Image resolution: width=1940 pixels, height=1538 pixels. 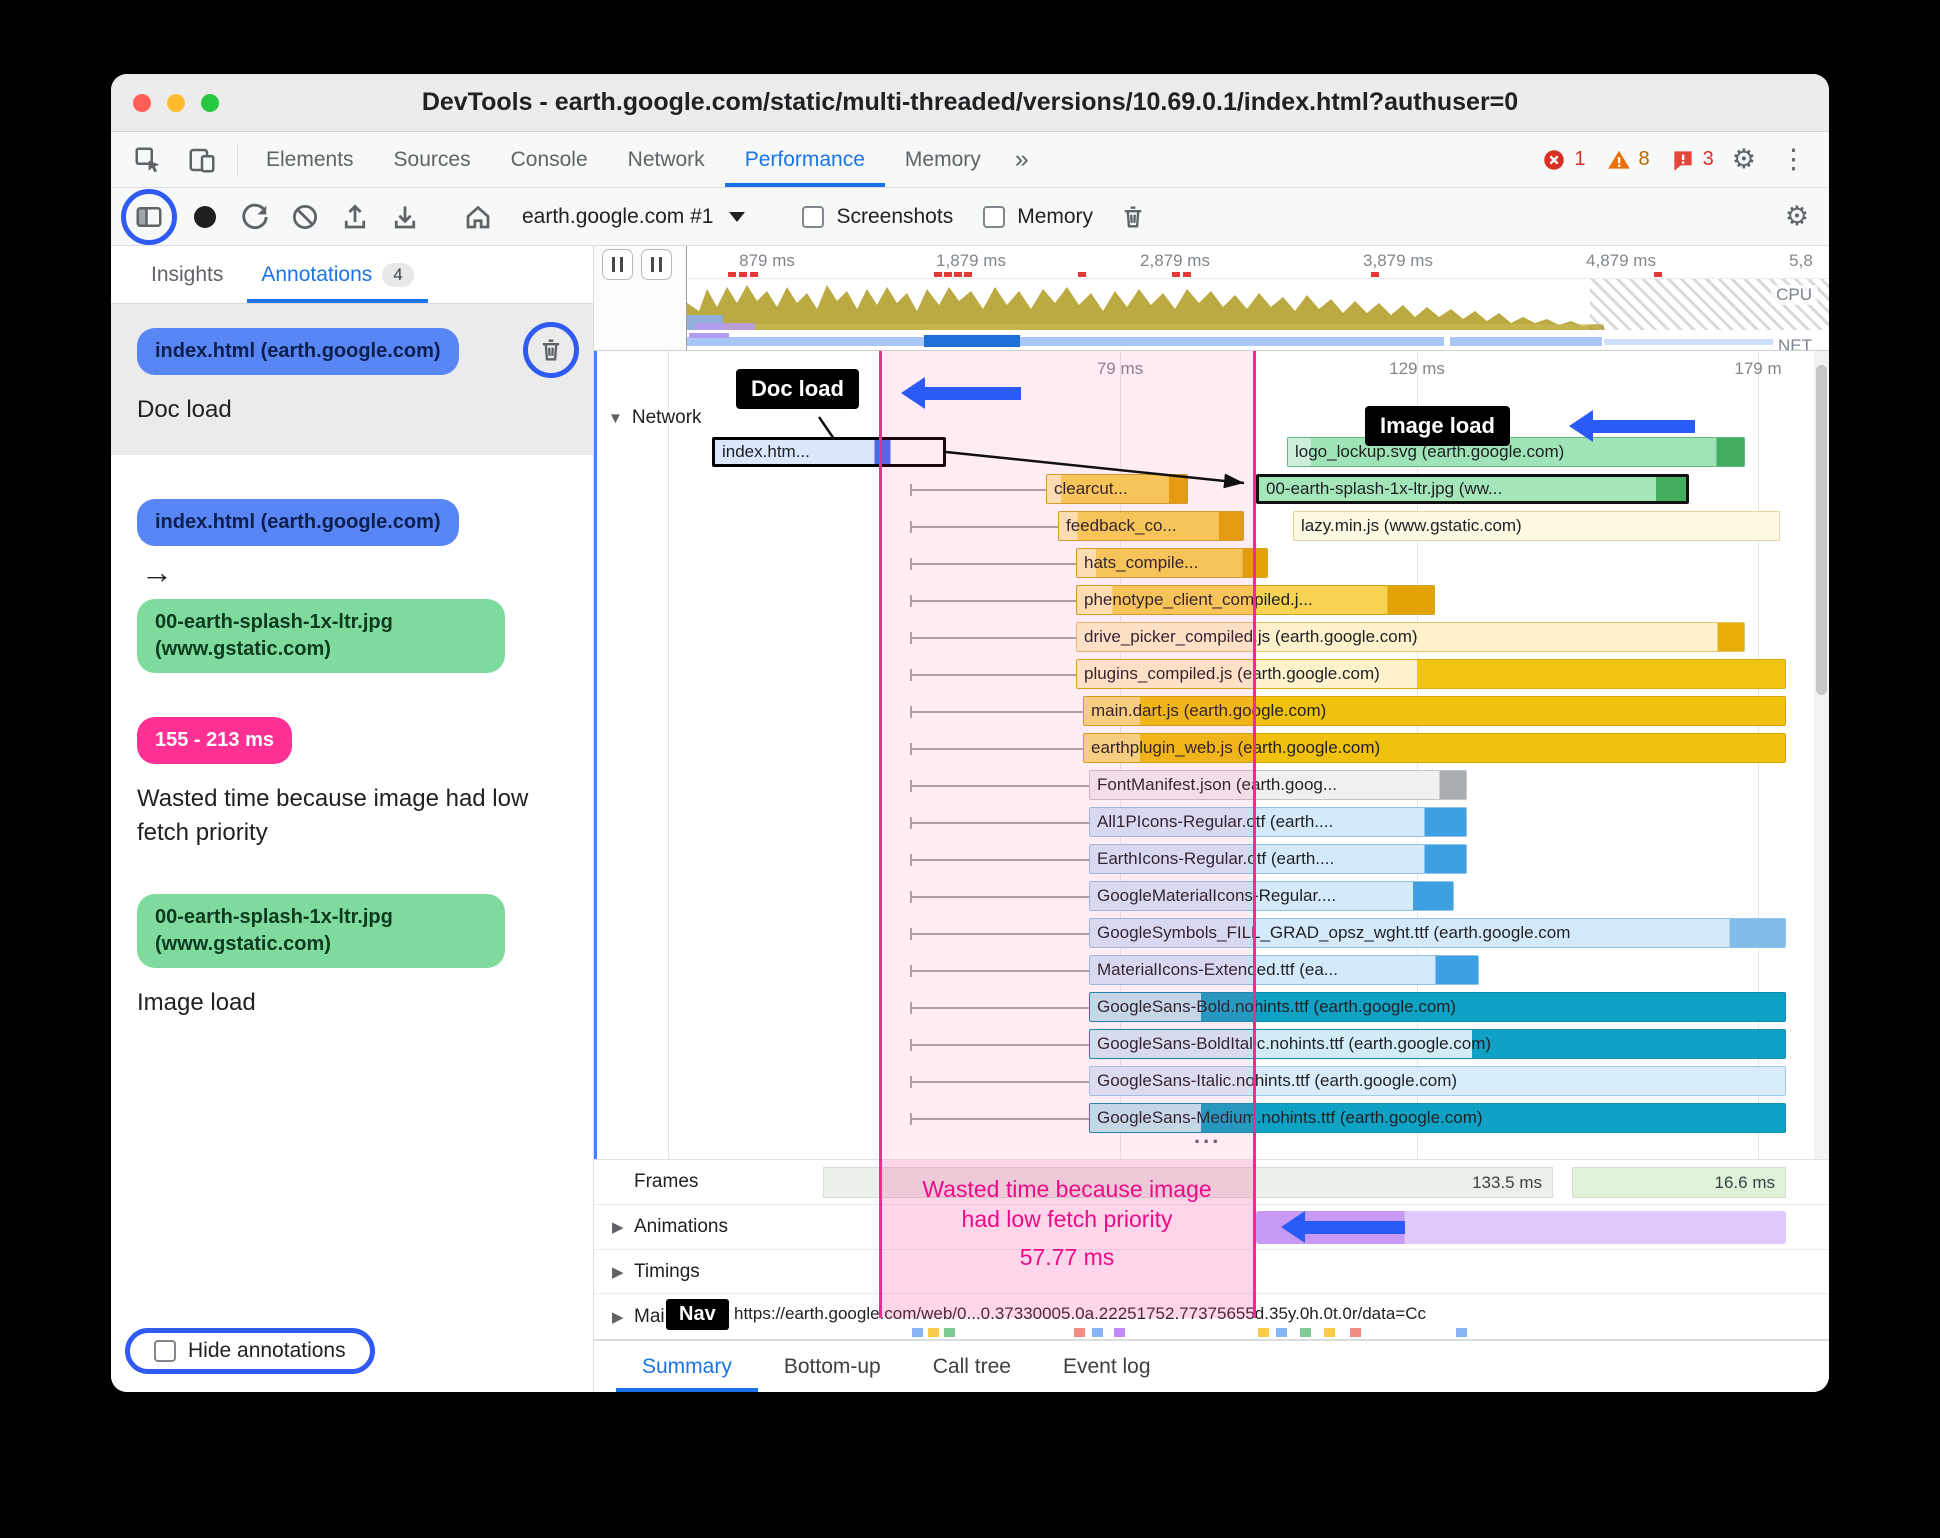 What do you see at coordinates (1516, 452) in the screenshot?
I see `network-request-bar: logo_lockup.svg (earth.google.com)` at bounding box center [1516, 452].